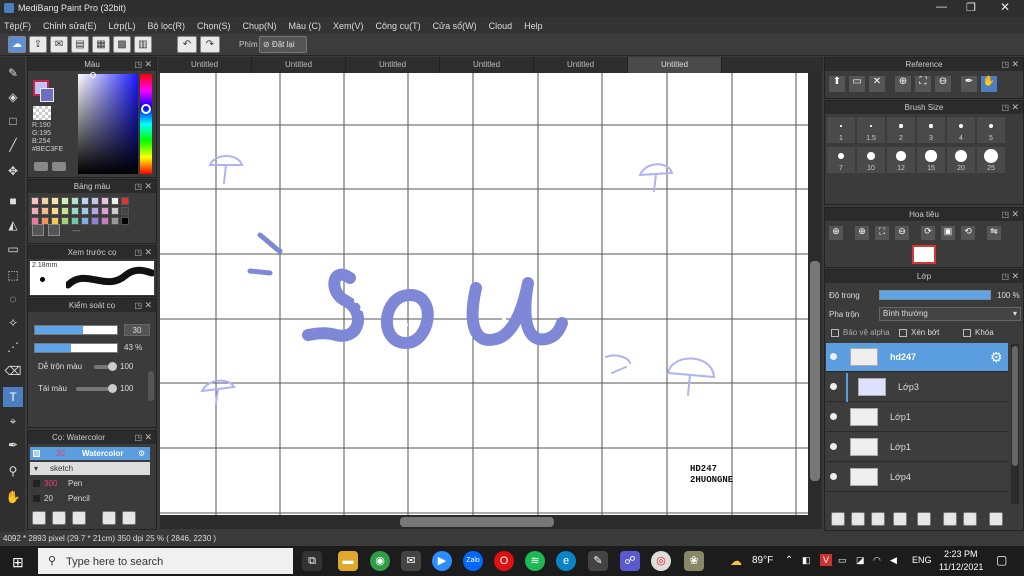 Image resolution: width=1024 pixels, height=576 pixels. I want to click on xbox-icon: ◉, so click(380, 561).